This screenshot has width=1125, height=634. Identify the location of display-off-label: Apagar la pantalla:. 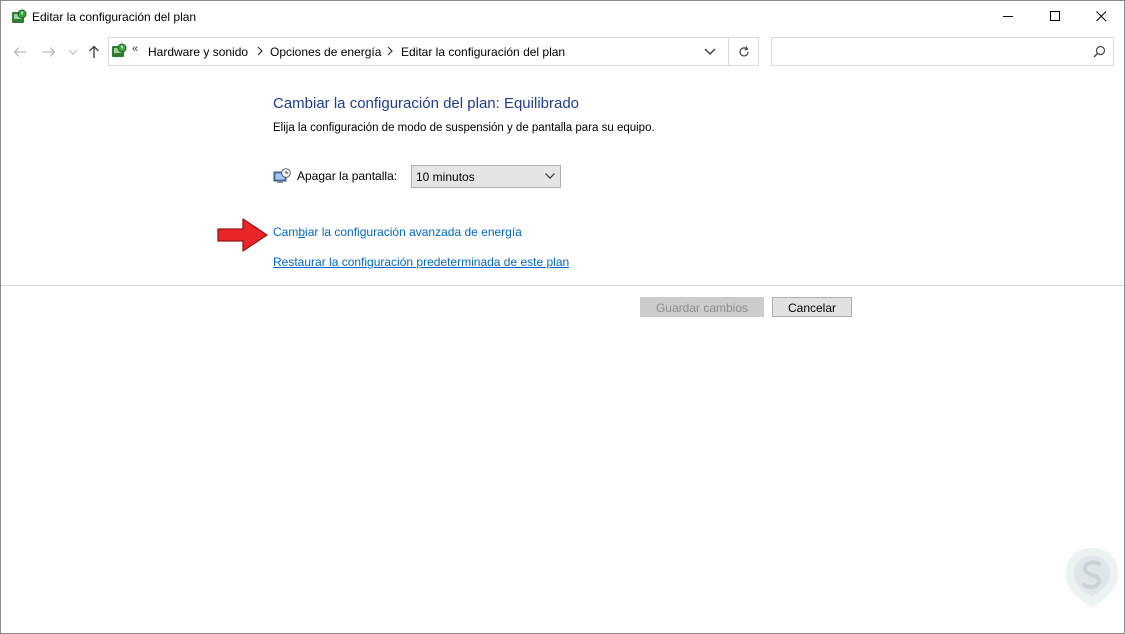
(347, 176).